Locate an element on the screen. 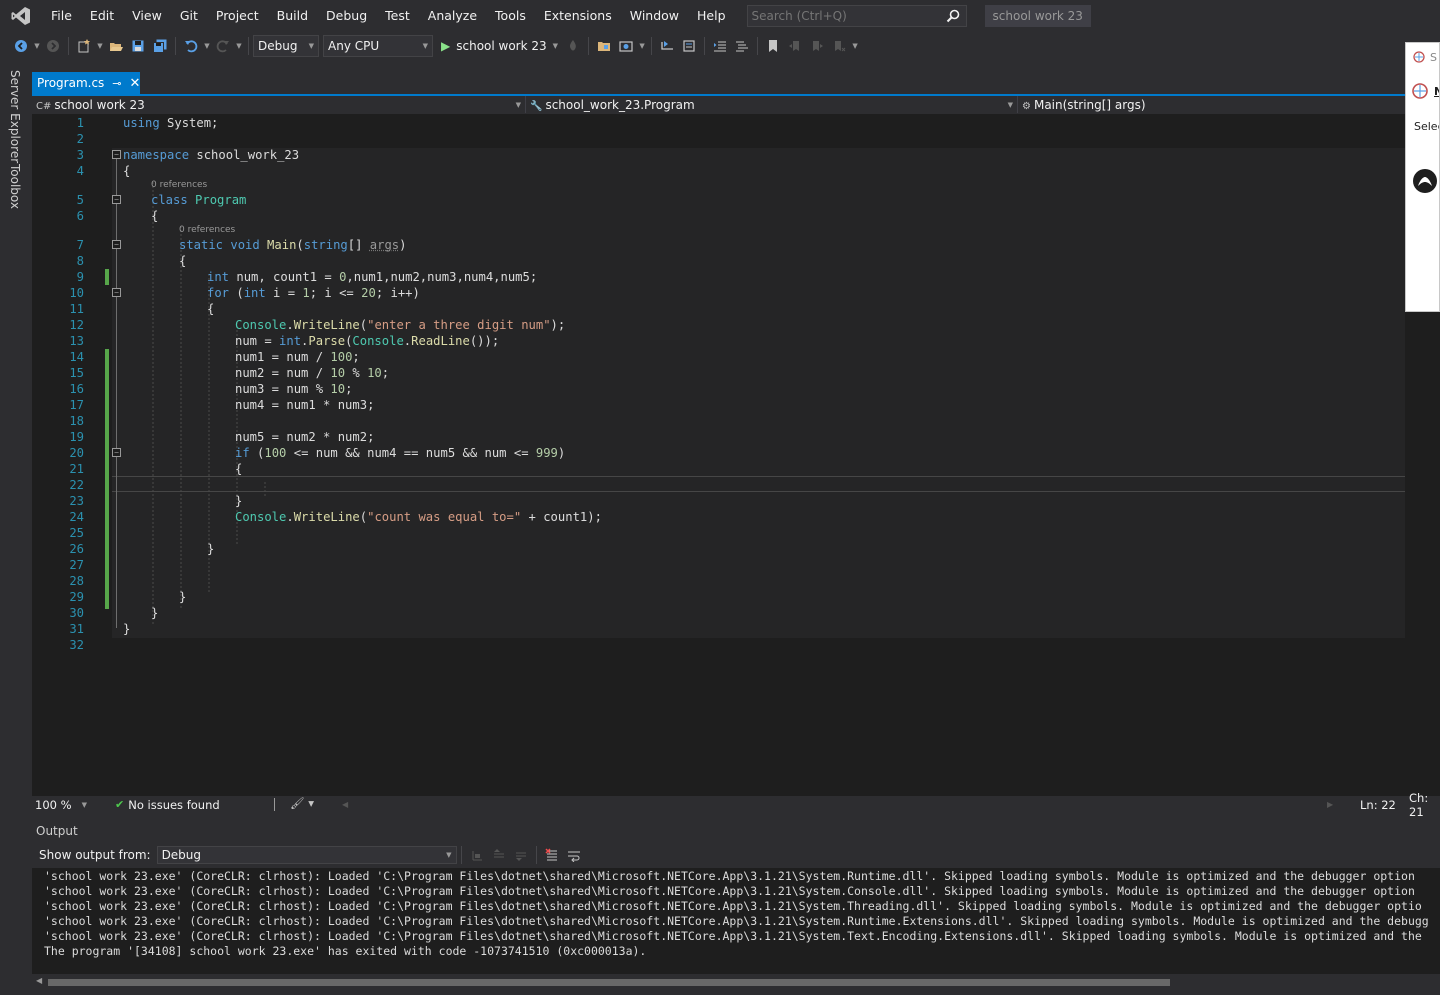 The height and width of the screenshot is (995, 1440). code-line: num = int.Parse(Console.ReadLine()); is located at coordinates (367, 341).